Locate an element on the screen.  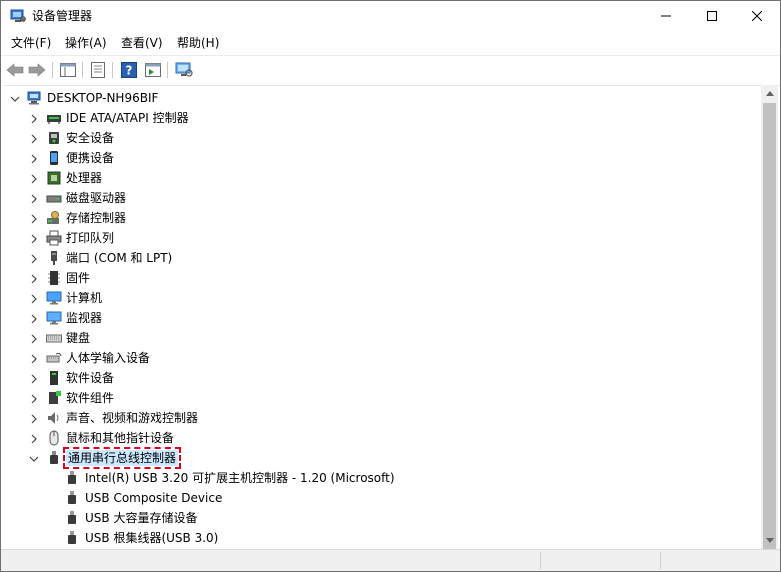
scan-hardware-button is located at coordinates (184, 70).